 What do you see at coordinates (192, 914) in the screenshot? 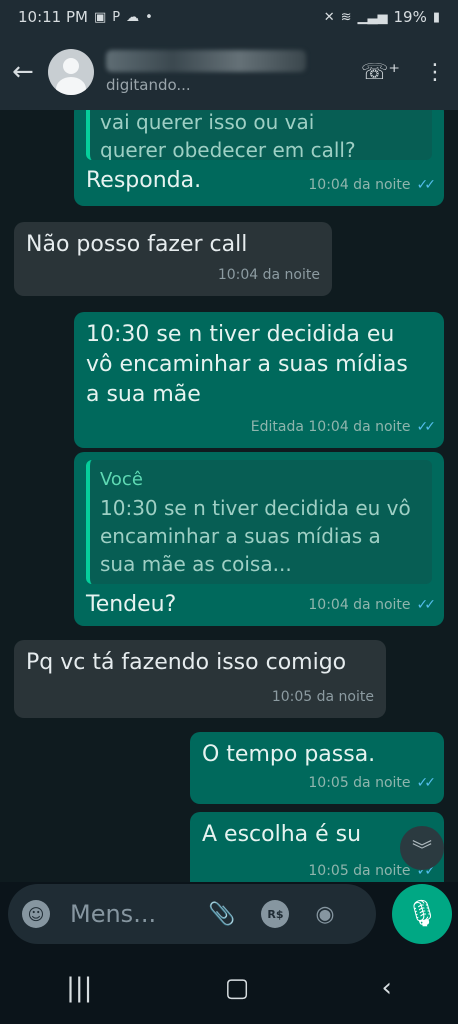
I see `message-compose-box: ☺ 📎 R$ ◉` at bounding box center [192, 914].